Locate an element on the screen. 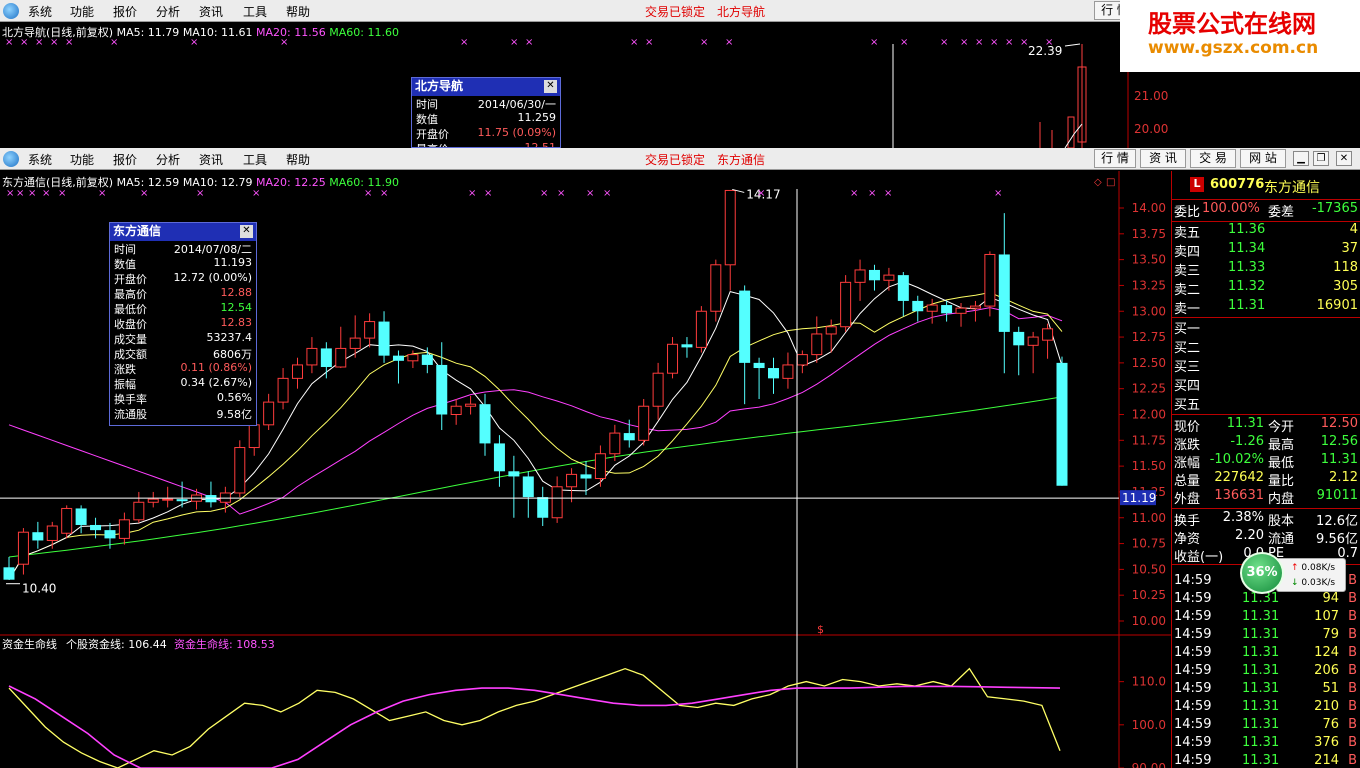  buy-label: 买五 is located at coordinates (1187, 405).